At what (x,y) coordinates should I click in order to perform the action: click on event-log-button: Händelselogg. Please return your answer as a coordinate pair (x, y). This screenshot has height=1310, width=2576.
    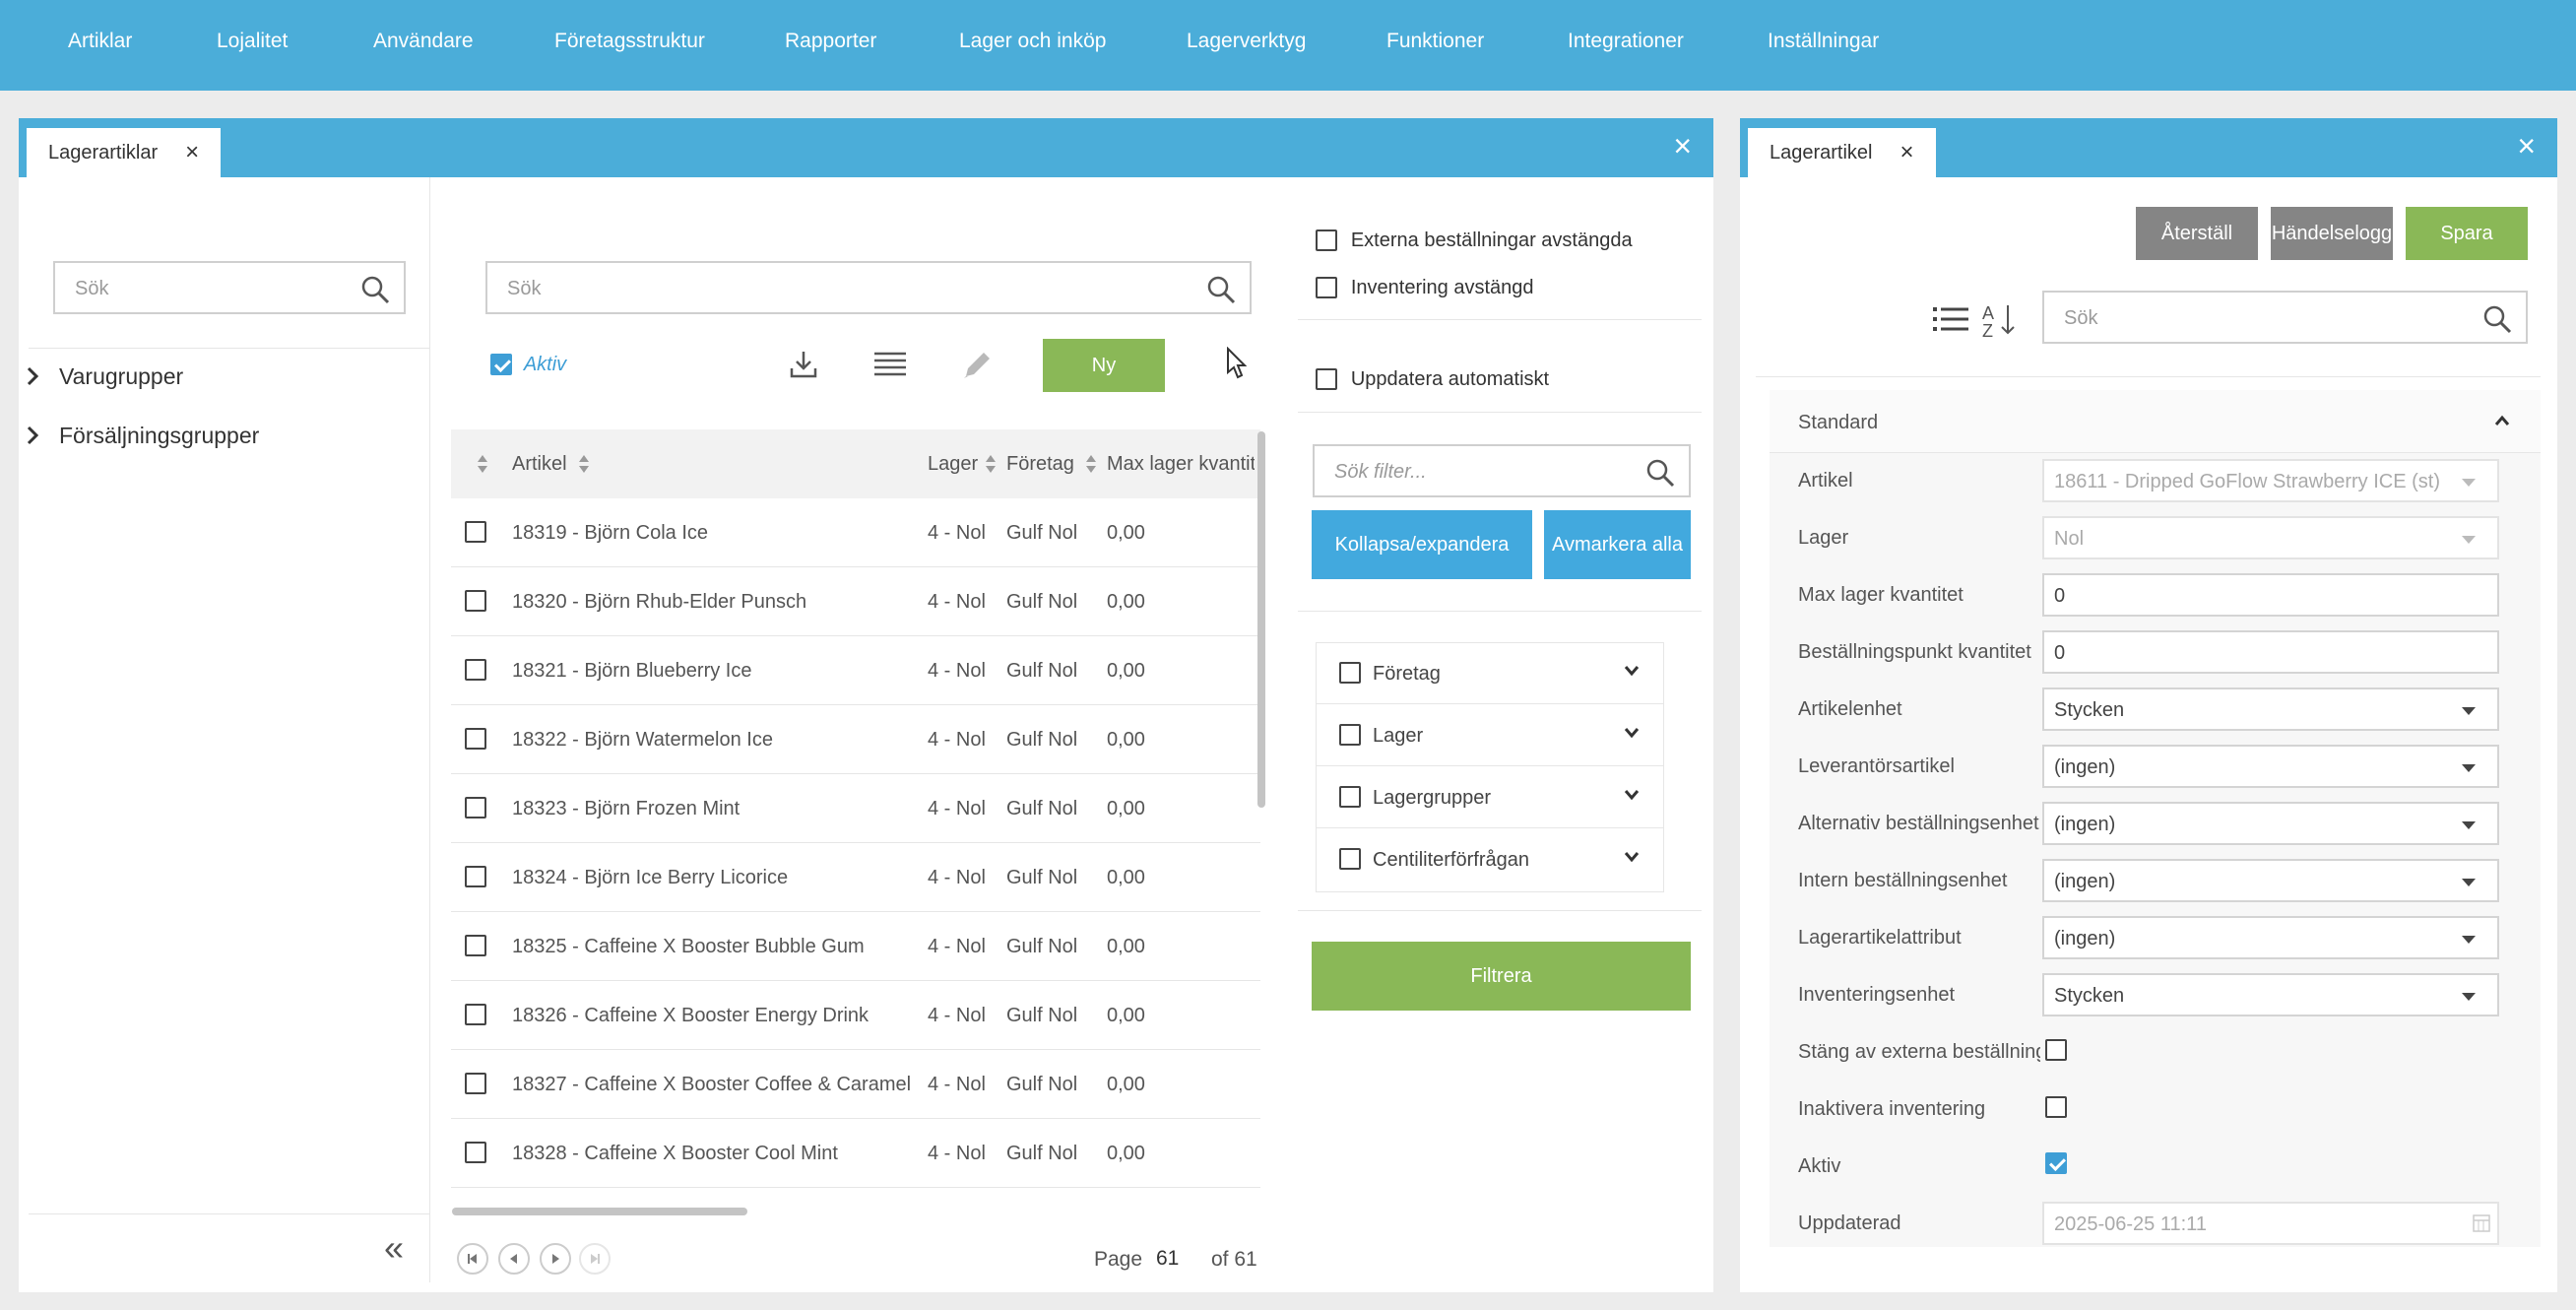
    Looking at the image, I should click on (2332, 234).